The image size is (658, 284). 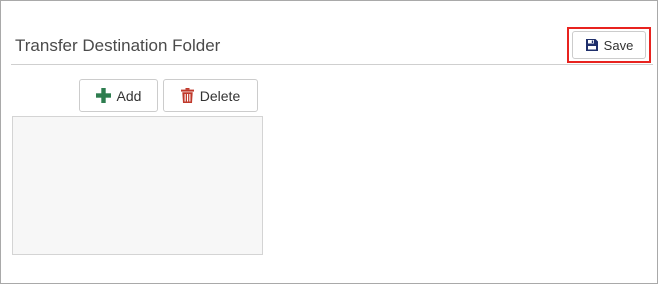 I want to click on add-button-label: Add, so click(x=129, y=95).